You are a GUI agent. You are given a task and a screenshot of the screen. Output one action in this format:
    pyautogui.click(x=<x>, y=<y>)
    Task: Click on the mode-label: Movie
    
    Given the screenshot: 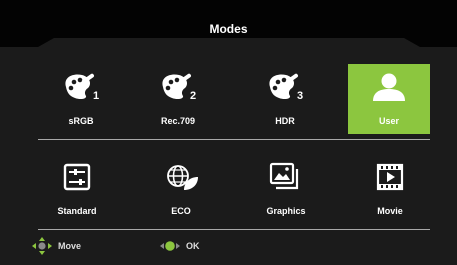 What is the action you would take?
    pyautogui.click(x=390, y=211)
    